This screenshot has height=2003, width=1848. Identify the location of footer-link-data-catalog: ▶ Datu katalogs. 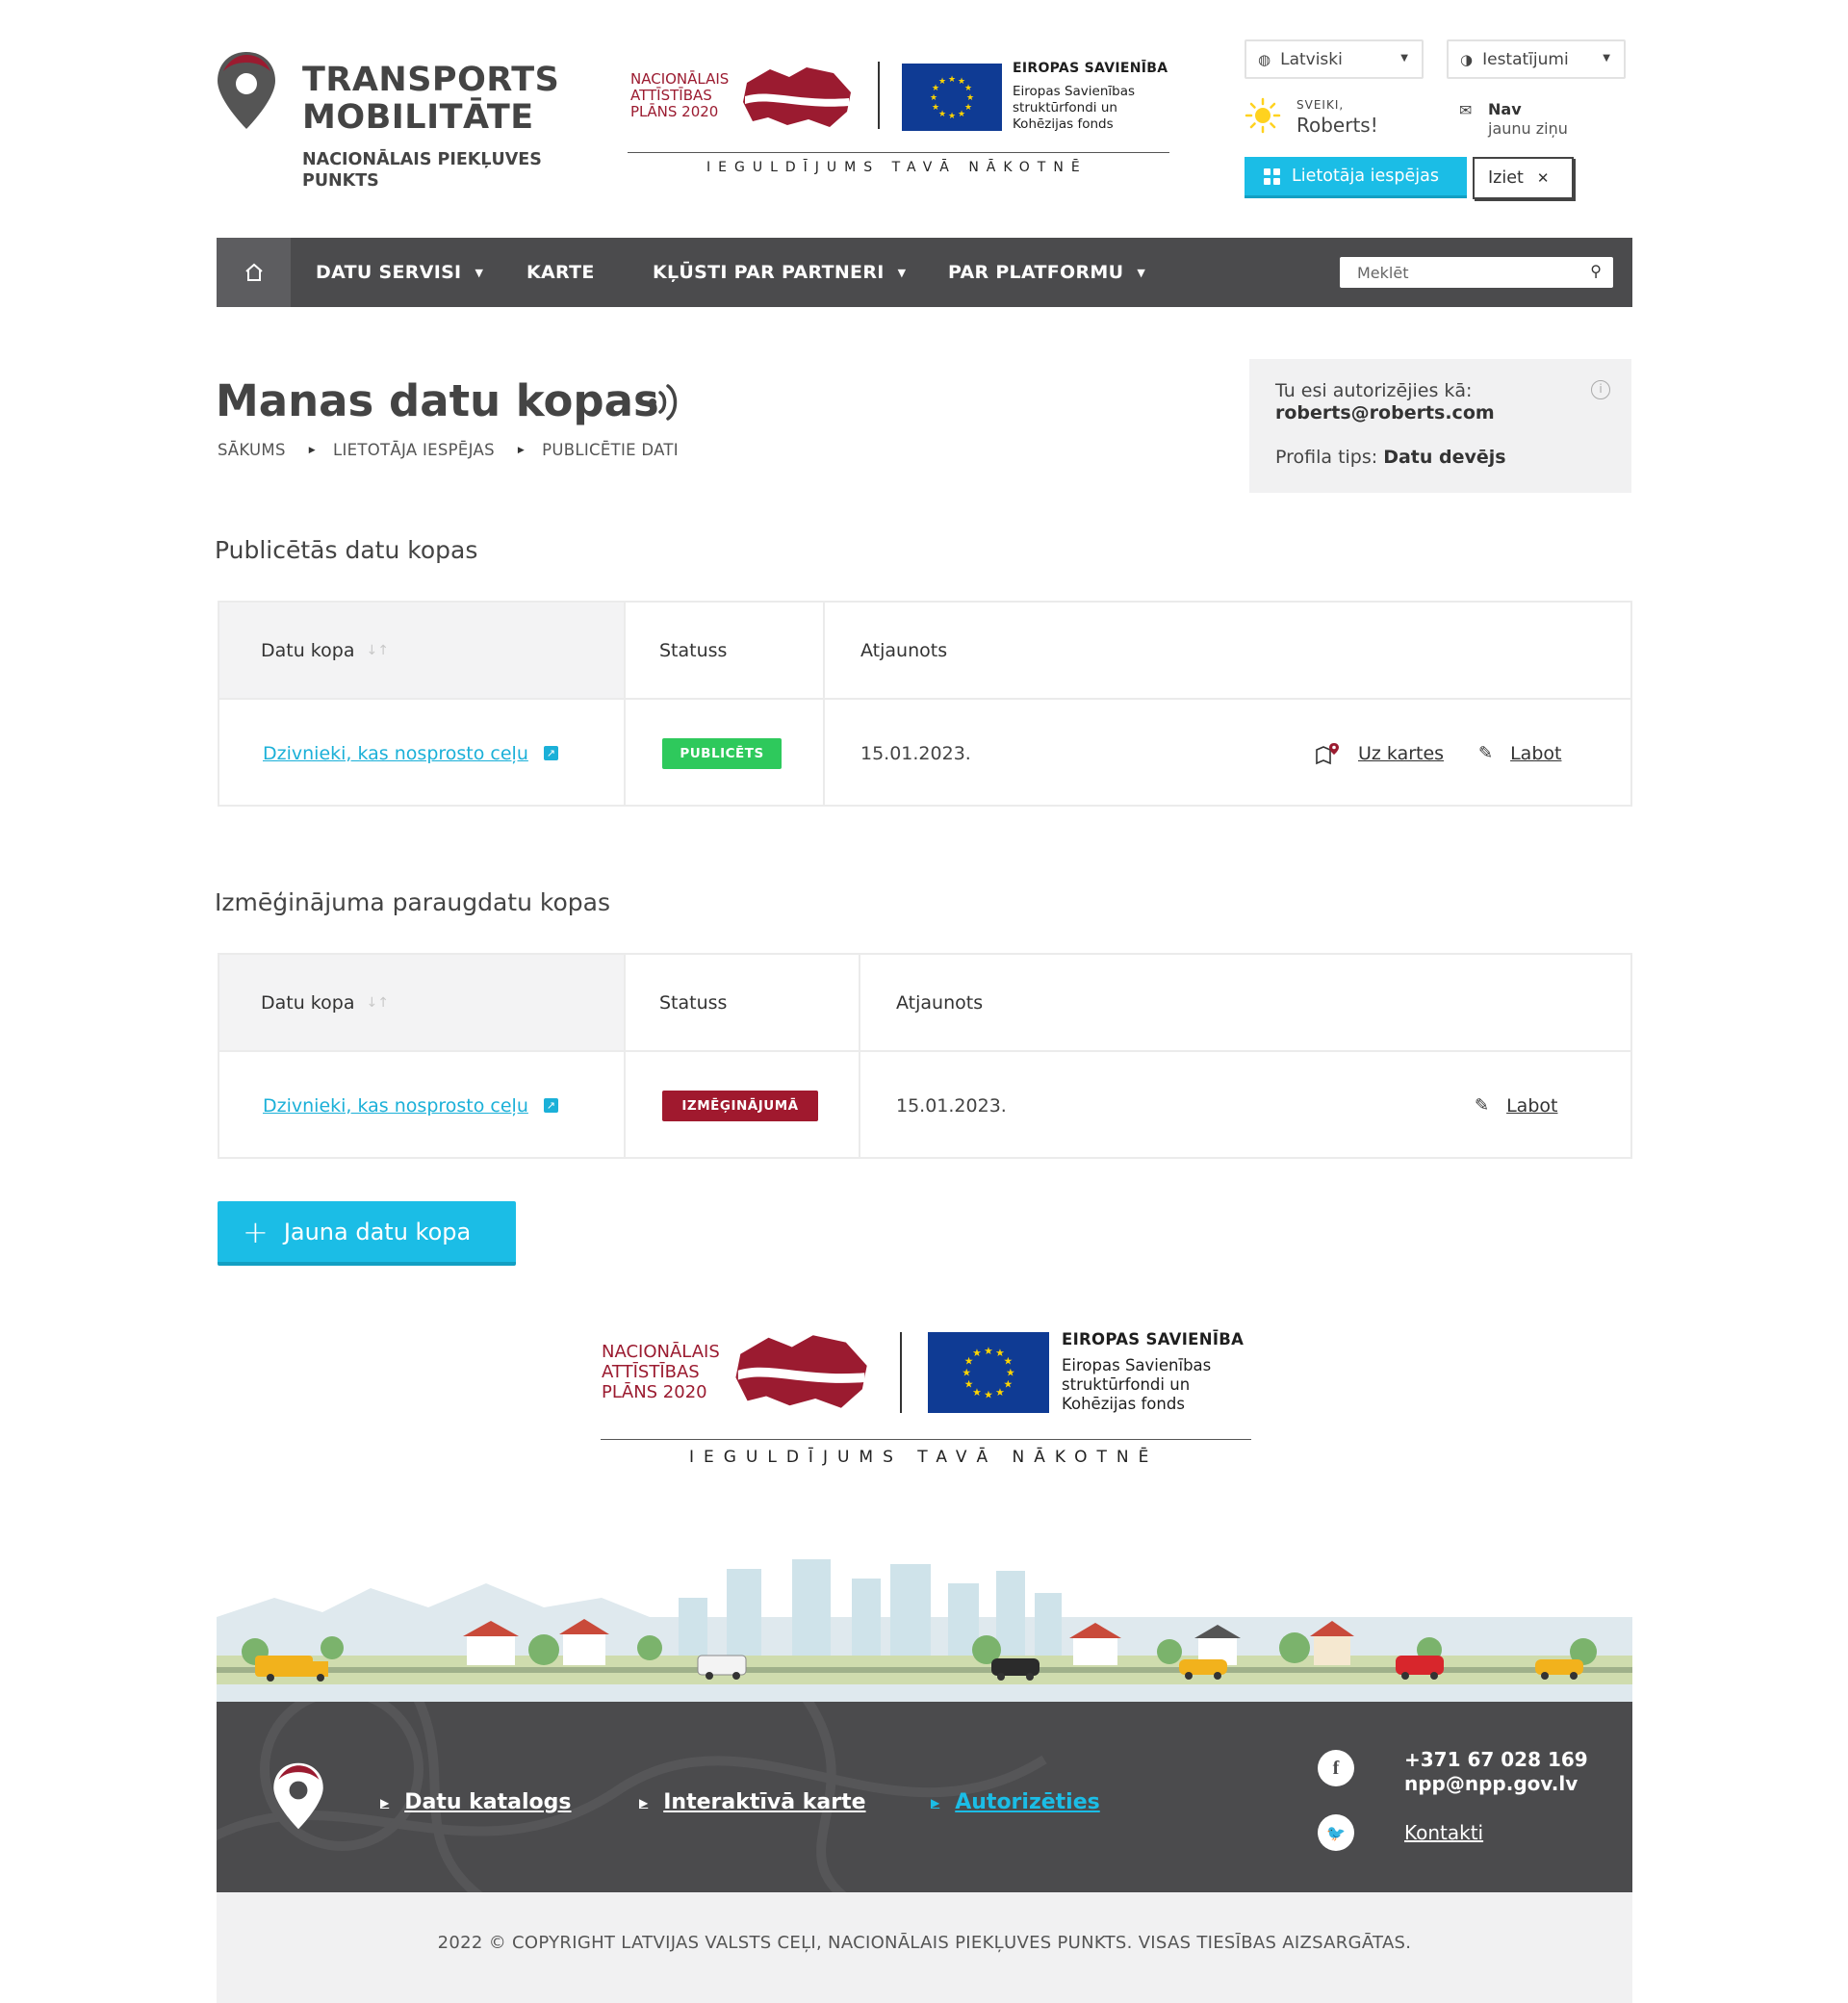
(476, 1802).